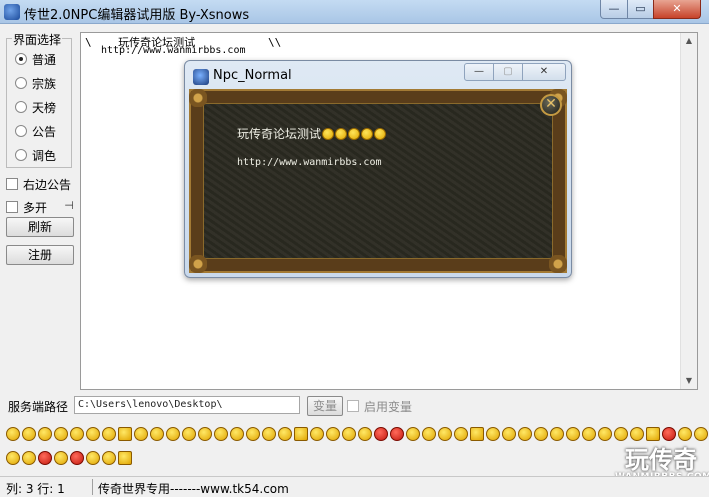 This screenshot has width=709, height=497. What do you see at coordinates (173, 50) in the screenshot?
I see `editor-line-2: http://www.wanmirbbs.com` at bounding box center [173, 50].